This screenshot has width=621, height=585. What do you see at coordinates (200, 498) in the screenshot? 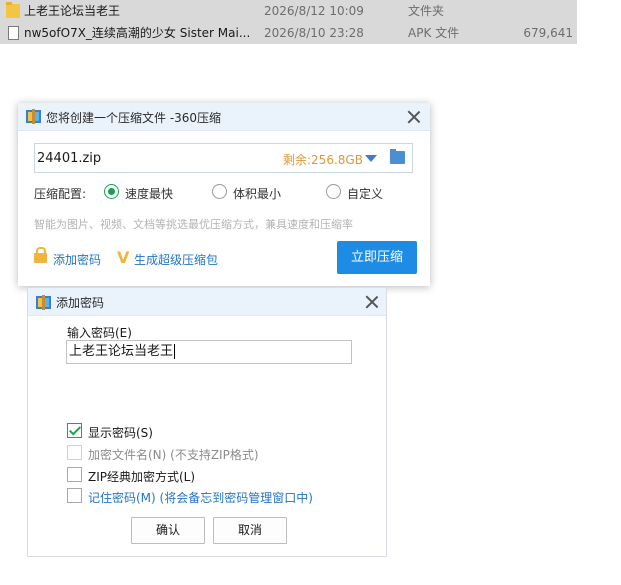
I see `checkbox-label: 记住密码(M) (将会备忘到密码管理窗口中)` at bounding box center [200, 498].